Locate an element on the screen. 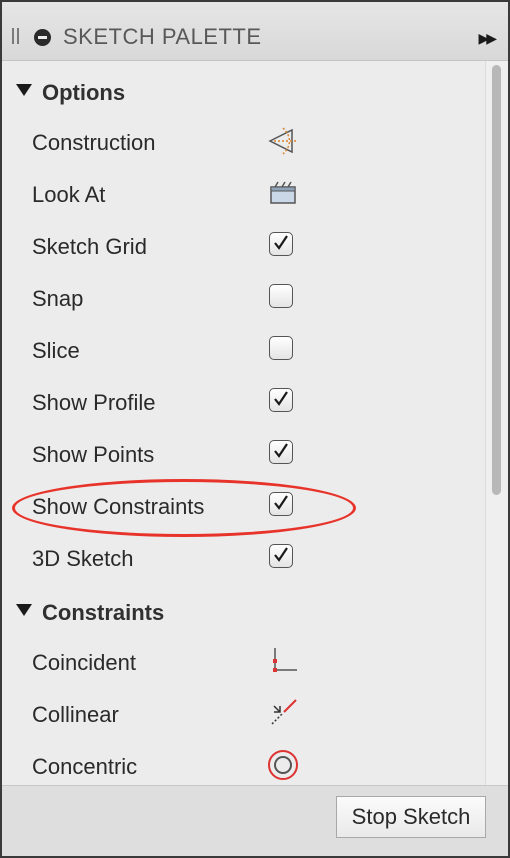 This screenshot has height=858, width=510. sketch-grid-checkbox is located at coordinates (281, 244).